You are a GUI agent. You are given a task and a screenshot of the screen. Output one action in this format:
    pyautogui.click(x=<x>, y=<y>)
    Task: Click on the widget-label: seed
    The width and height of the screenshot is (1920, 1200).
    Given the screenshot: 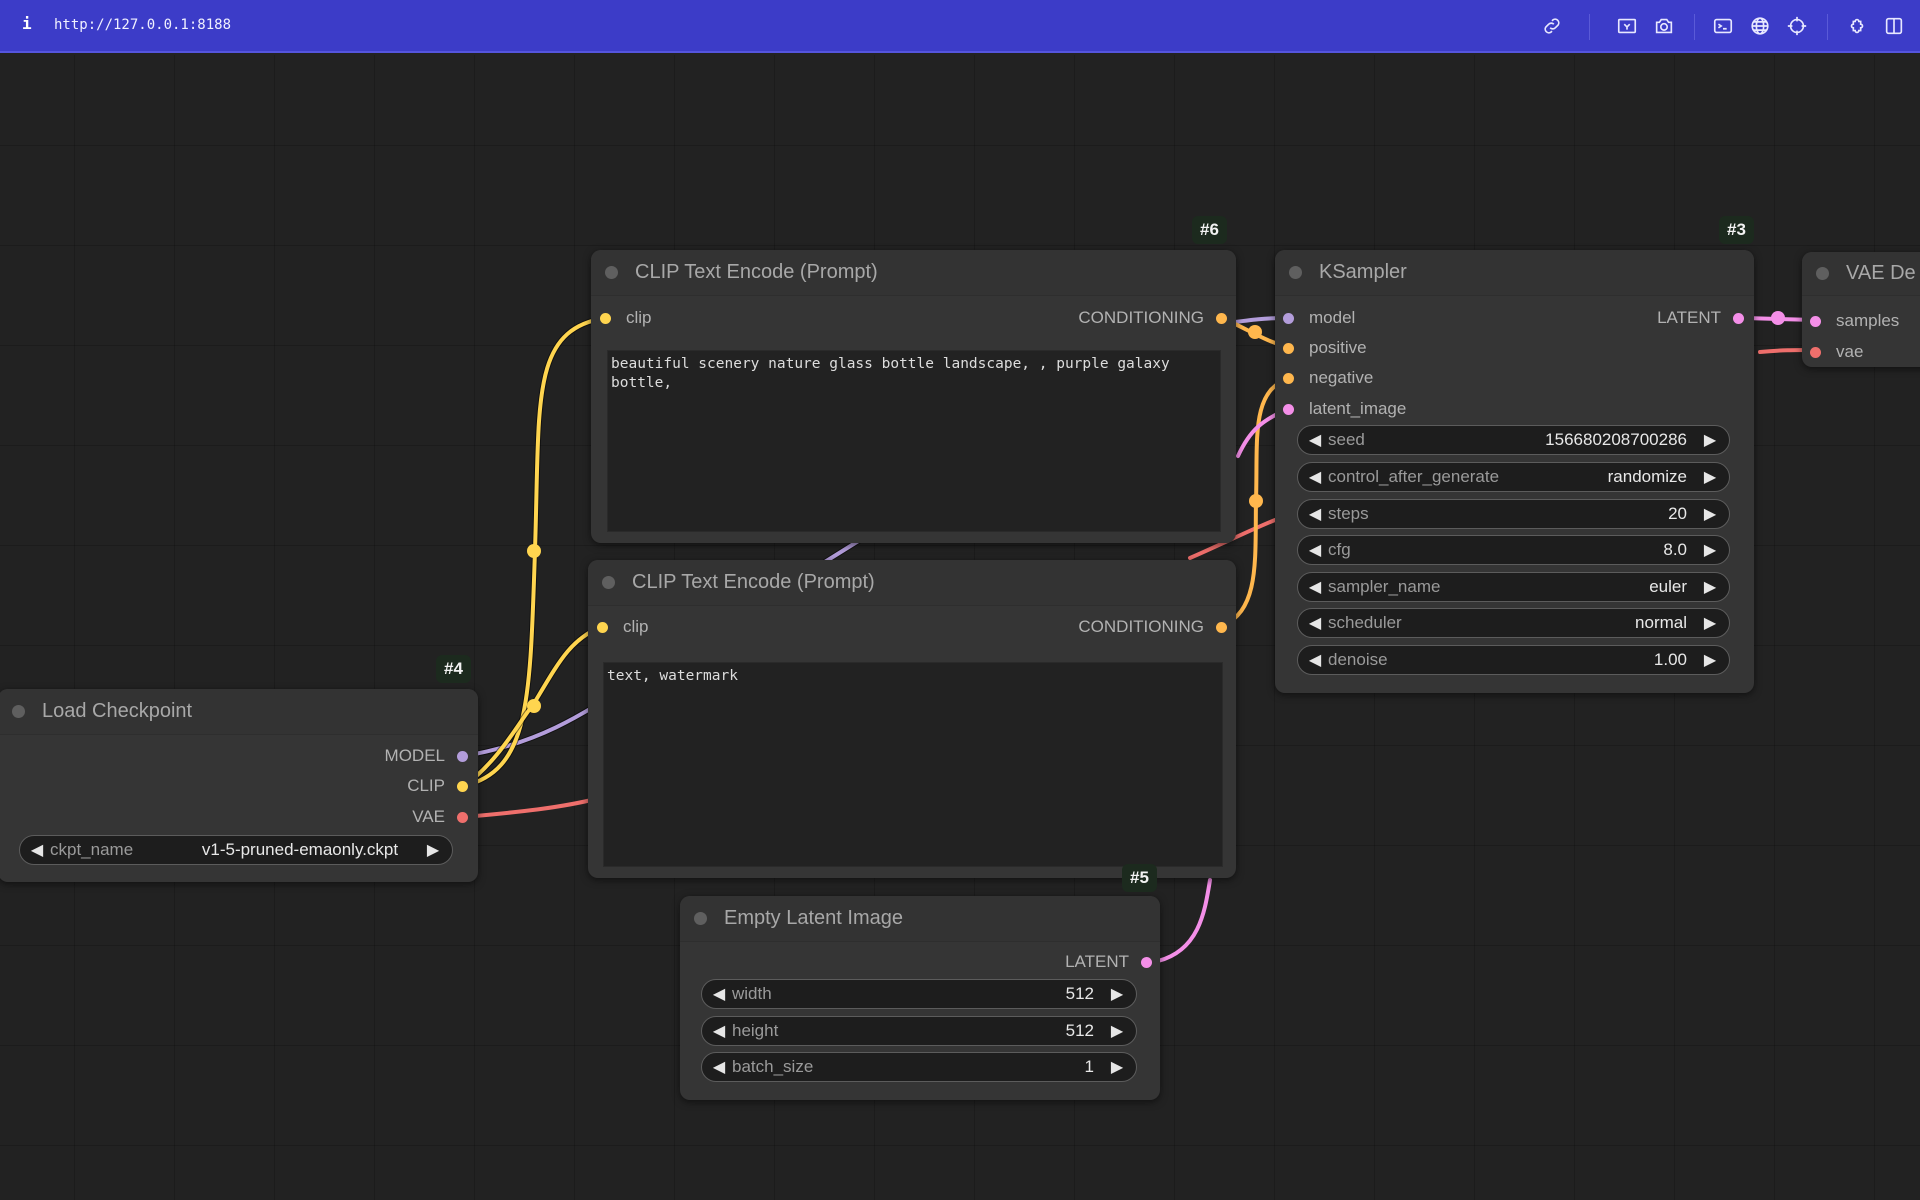 What is the action you would take?
    pyautogui.click(x=1346, y=439)
    